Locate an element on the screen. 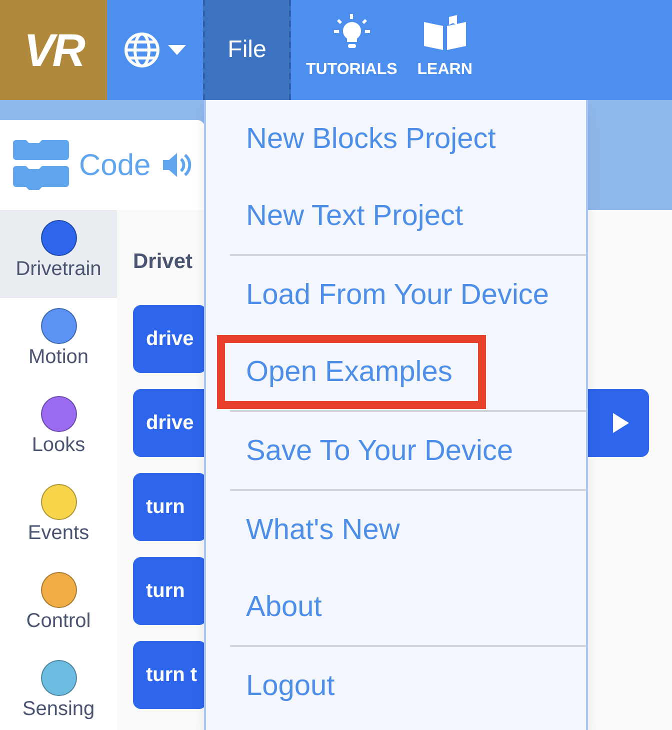  menu-item: New Text Project is located at coordinates (357, 215).